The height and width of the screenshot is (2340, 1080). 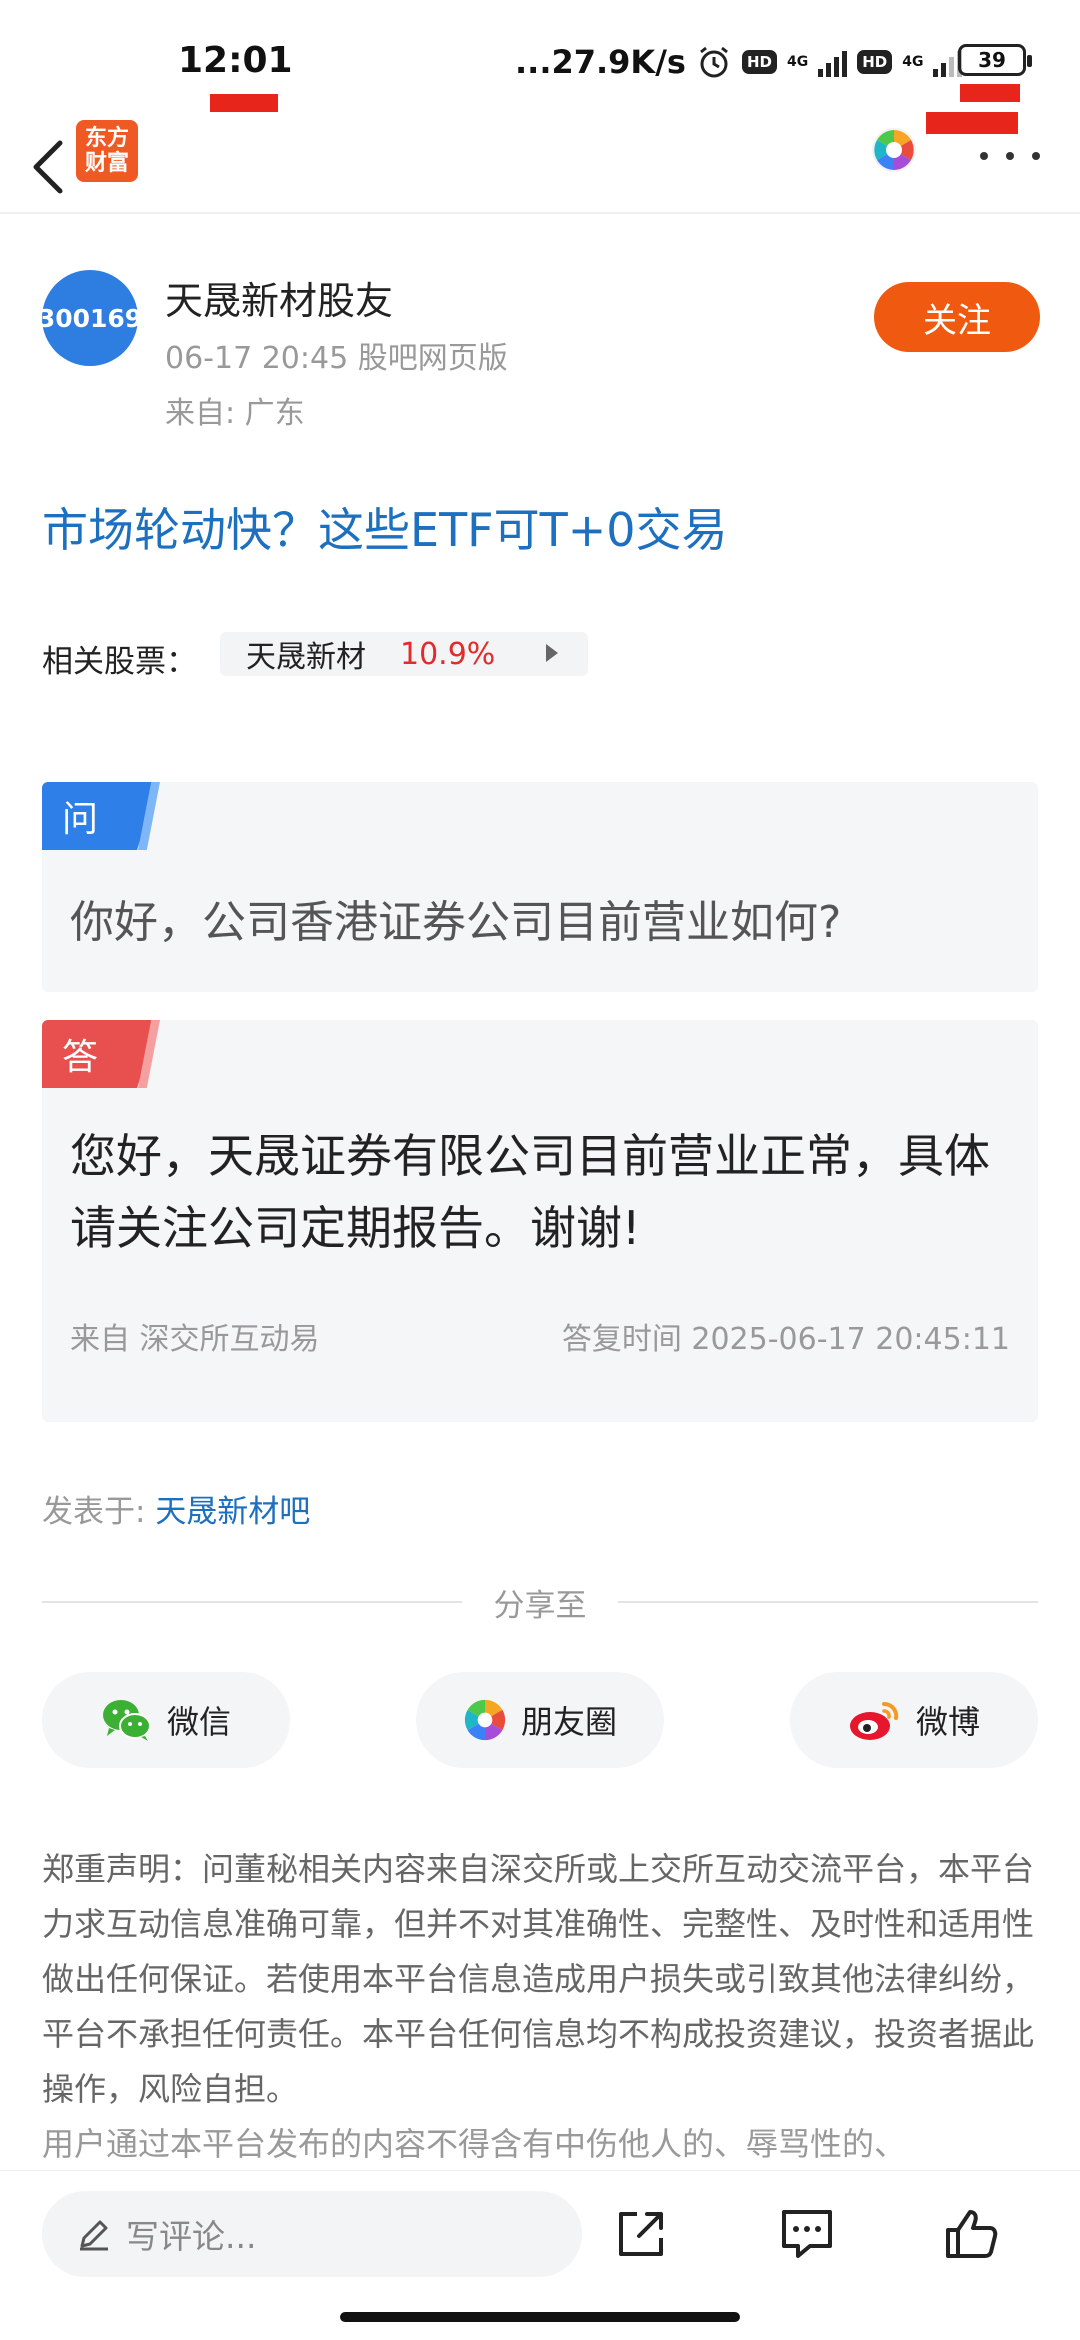 What do you see at coordinates (198, 1722) in the screenshot?
I see `share-wechat-label: 微信` at bounding box center [198, 1722].